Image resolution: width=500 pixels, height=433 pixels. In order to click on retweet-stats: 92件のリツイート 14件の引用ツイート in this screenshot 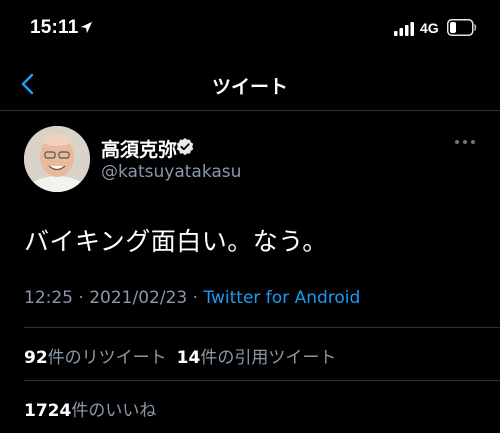, I will do `click(180, 355)`.